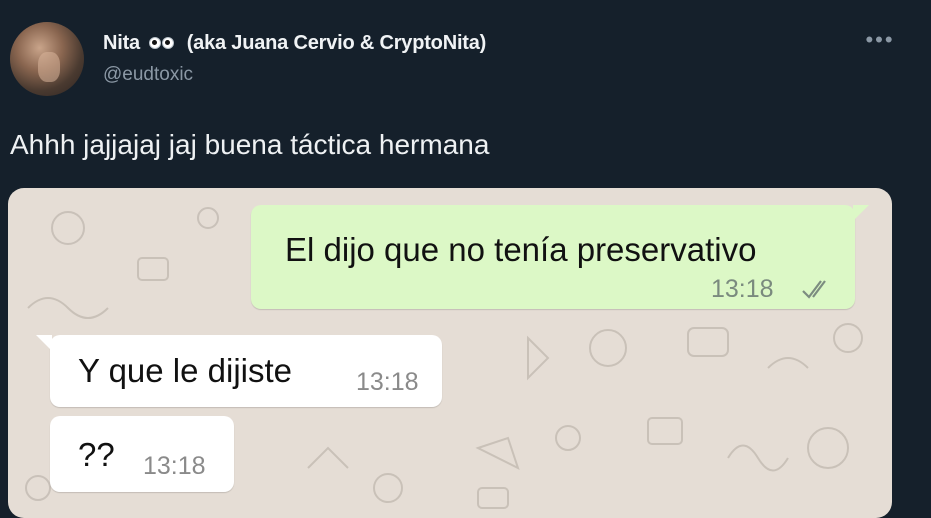 This screenshot has width=931, height=518. Describe the element at coordinates (185, 370) in the screenshot. I see `message-text: Y que le dijiste` at that location.